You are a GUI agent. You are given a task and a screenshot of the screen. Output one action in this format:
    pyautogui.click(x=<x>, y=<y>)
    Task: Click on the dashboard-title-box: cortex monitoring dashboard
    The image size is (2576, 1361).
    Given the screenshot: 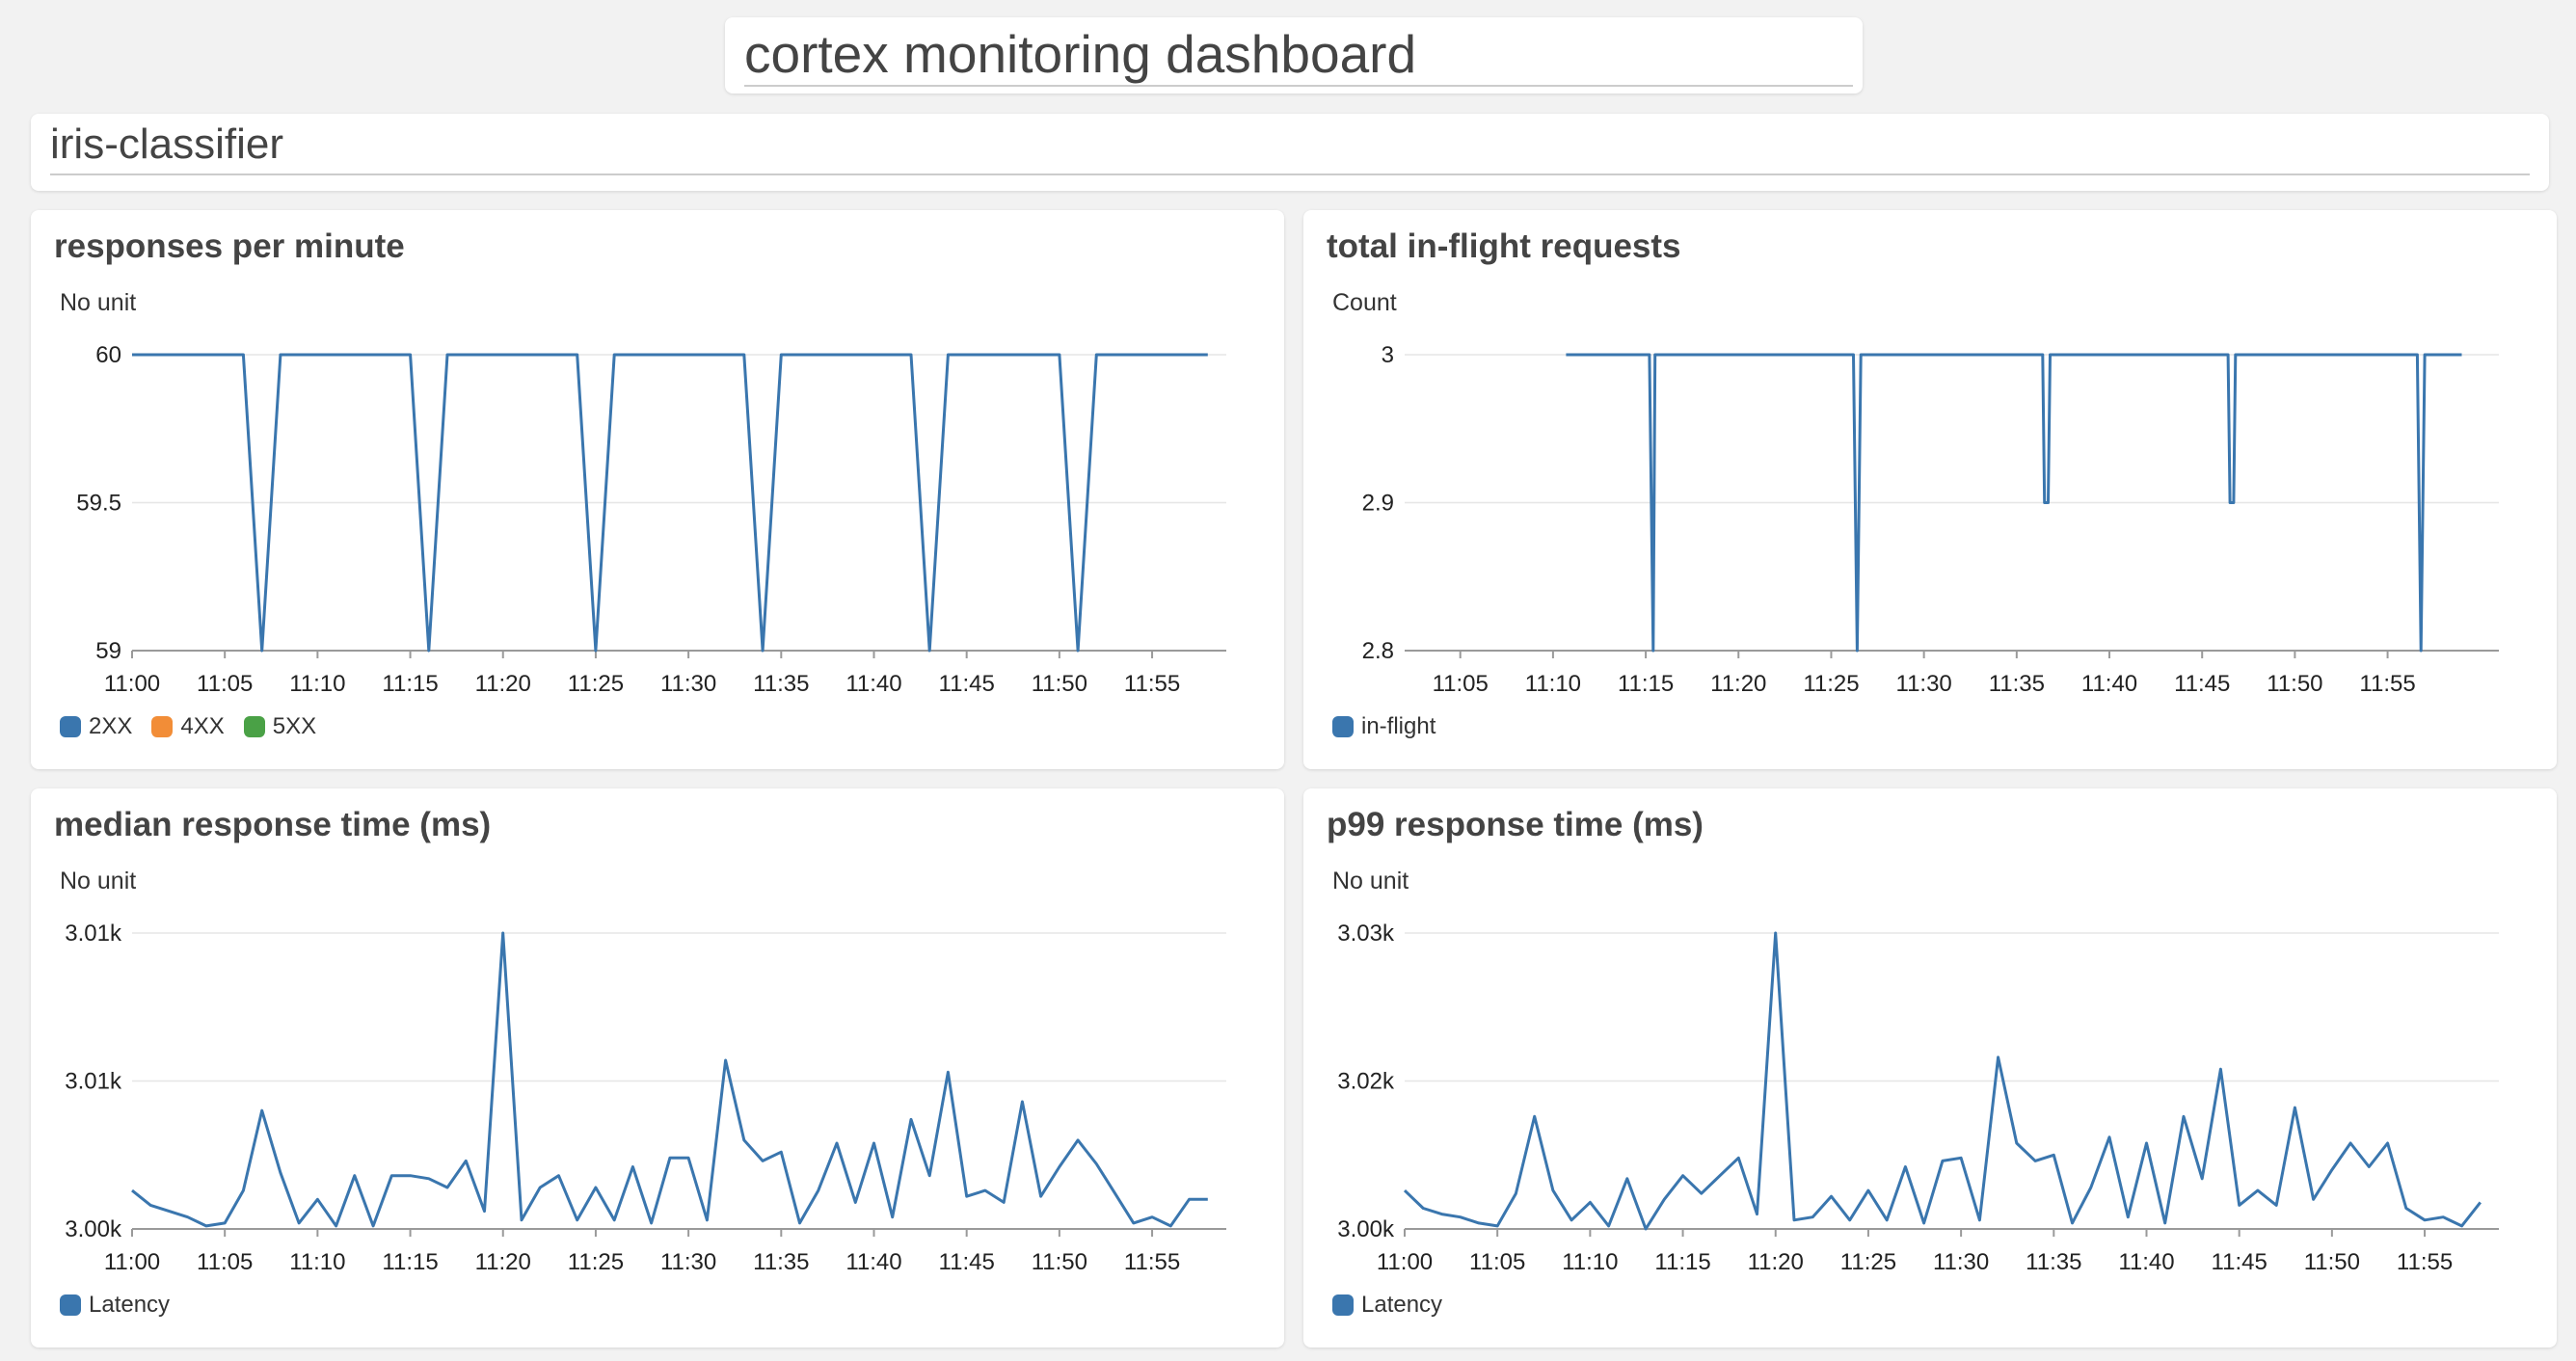 What is the action you would take?
    pyautogui.click(x=1294, y=55)
    